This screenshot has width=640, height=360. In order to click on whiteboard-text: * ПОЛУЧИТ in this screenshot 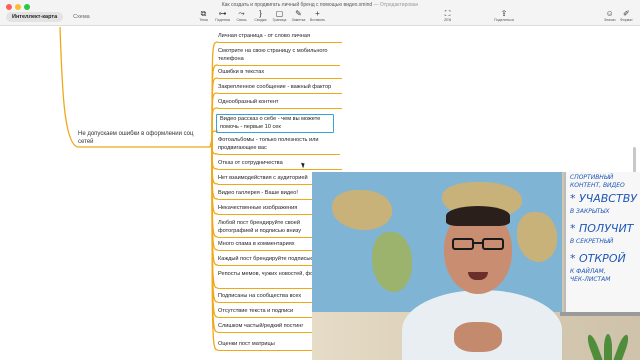, I will do `click(602, 228)`.